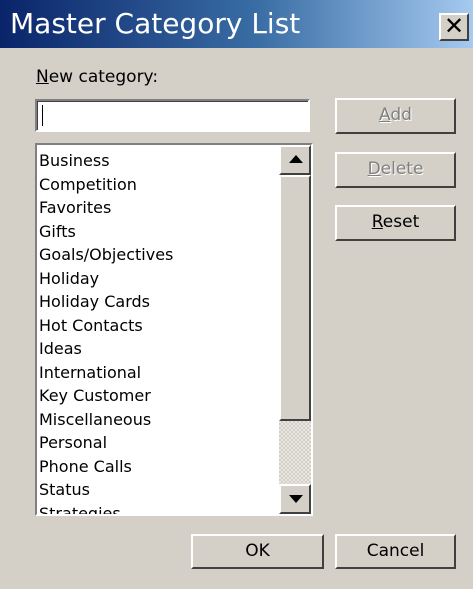 Image resolution: width=473 pixels, height=589 pixels. Describe the element at coordinates (158, 373) in the screenshot. I see `list-item: International` at that location.